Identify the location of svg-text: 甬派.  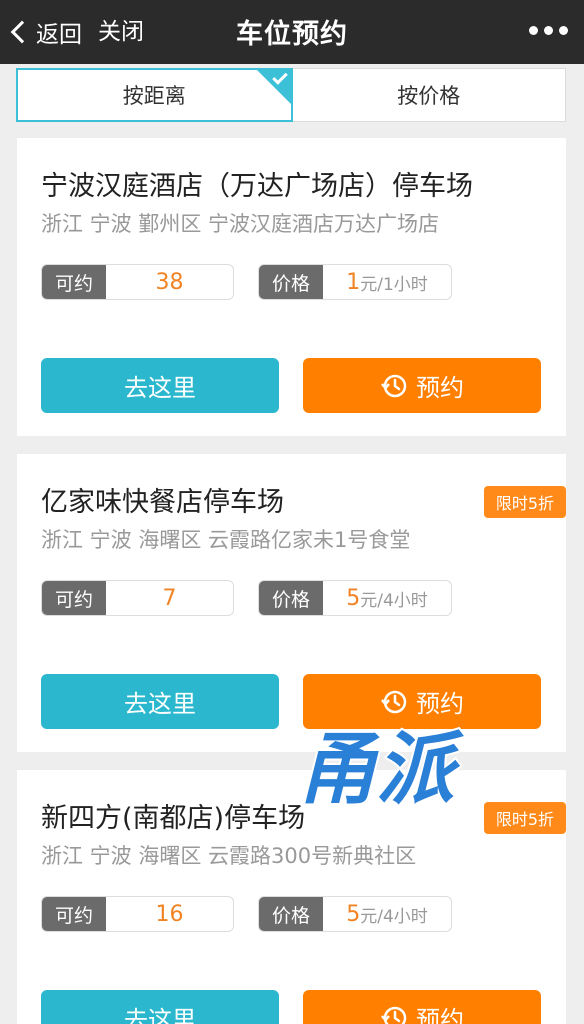
(381, 769).